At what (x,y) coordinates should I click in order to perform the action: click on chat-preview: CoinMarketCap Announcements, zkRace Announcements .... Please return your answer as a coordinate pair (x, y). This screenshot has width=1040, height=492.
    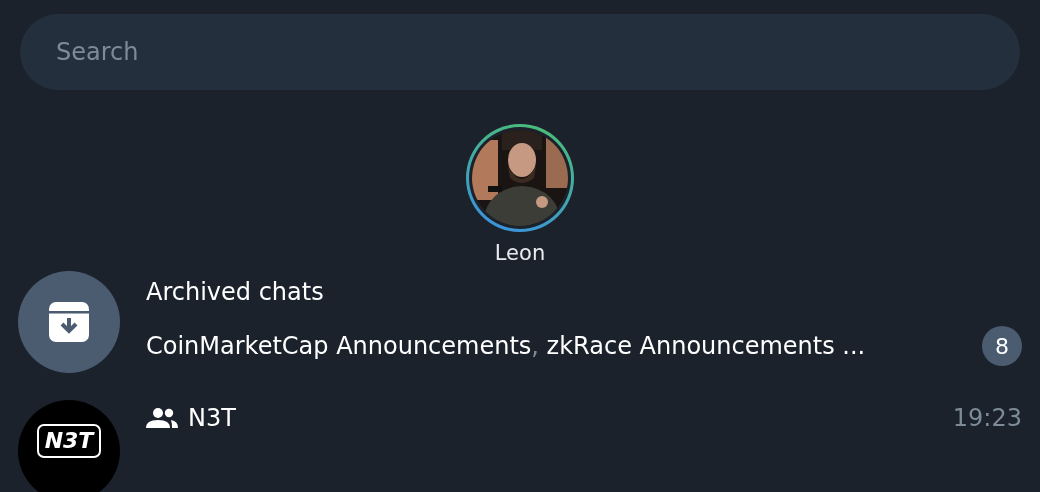
    Looking at the image, I should click on (506, 346).